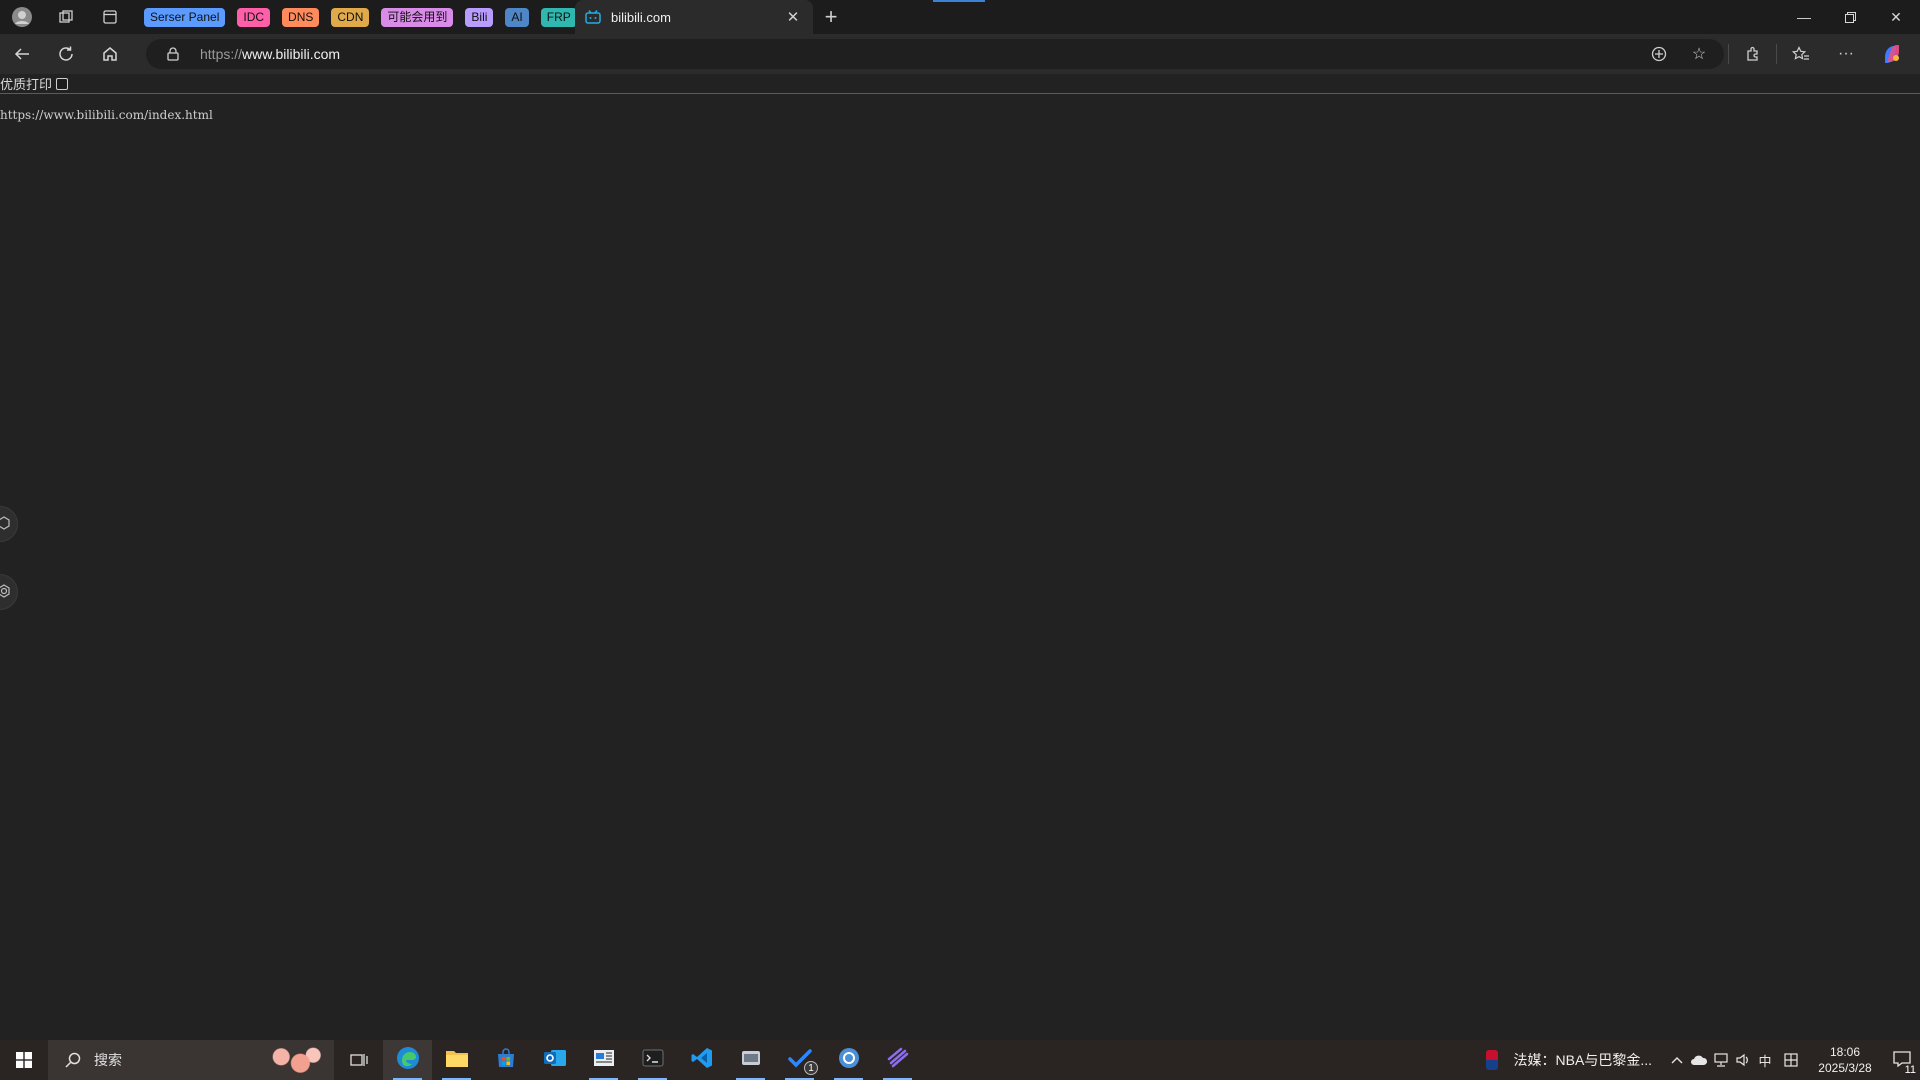  What do you see at coordinates (1801, 54) in the screenshot?
I see `favorites-icon` at bounding box center [1801, 54].